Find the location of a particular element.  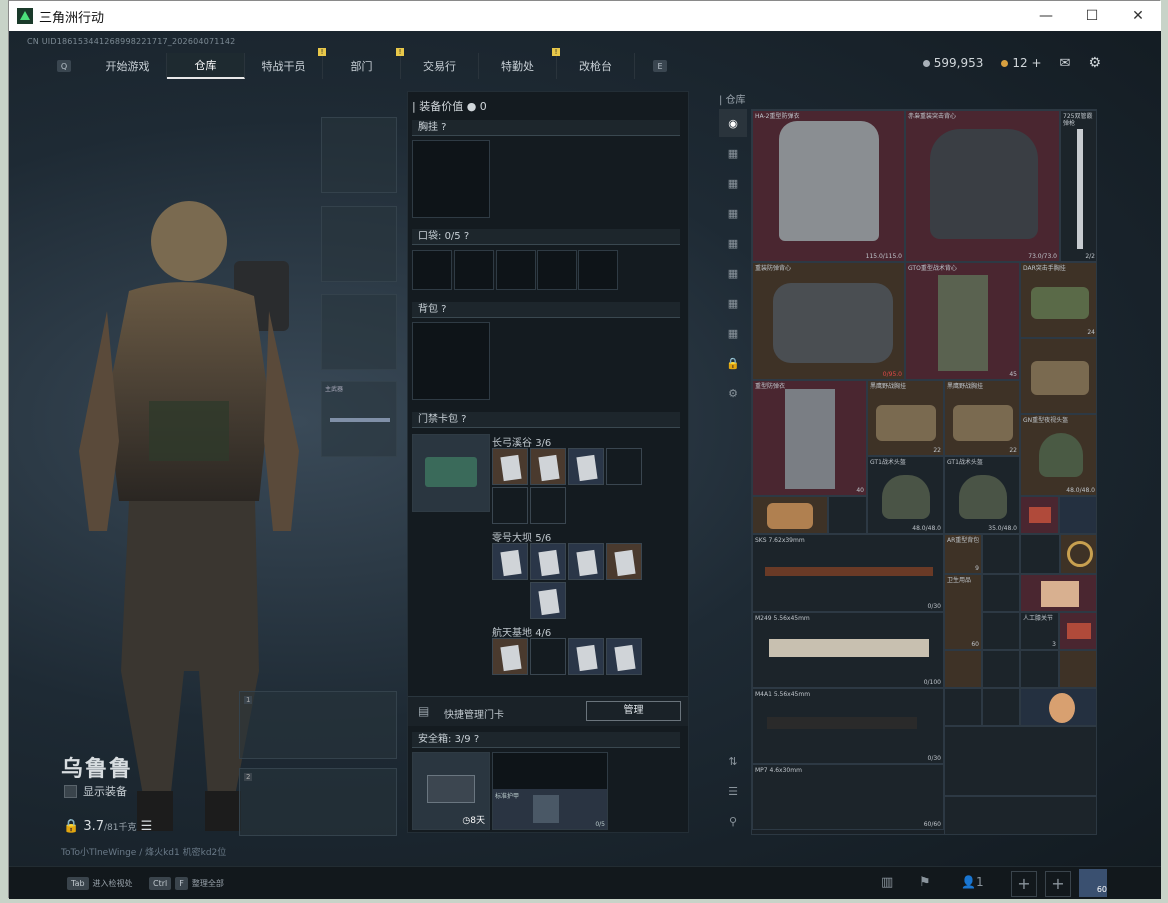

stash-item: GTO重型战术背心 45 is located at coordinates (962, 321).